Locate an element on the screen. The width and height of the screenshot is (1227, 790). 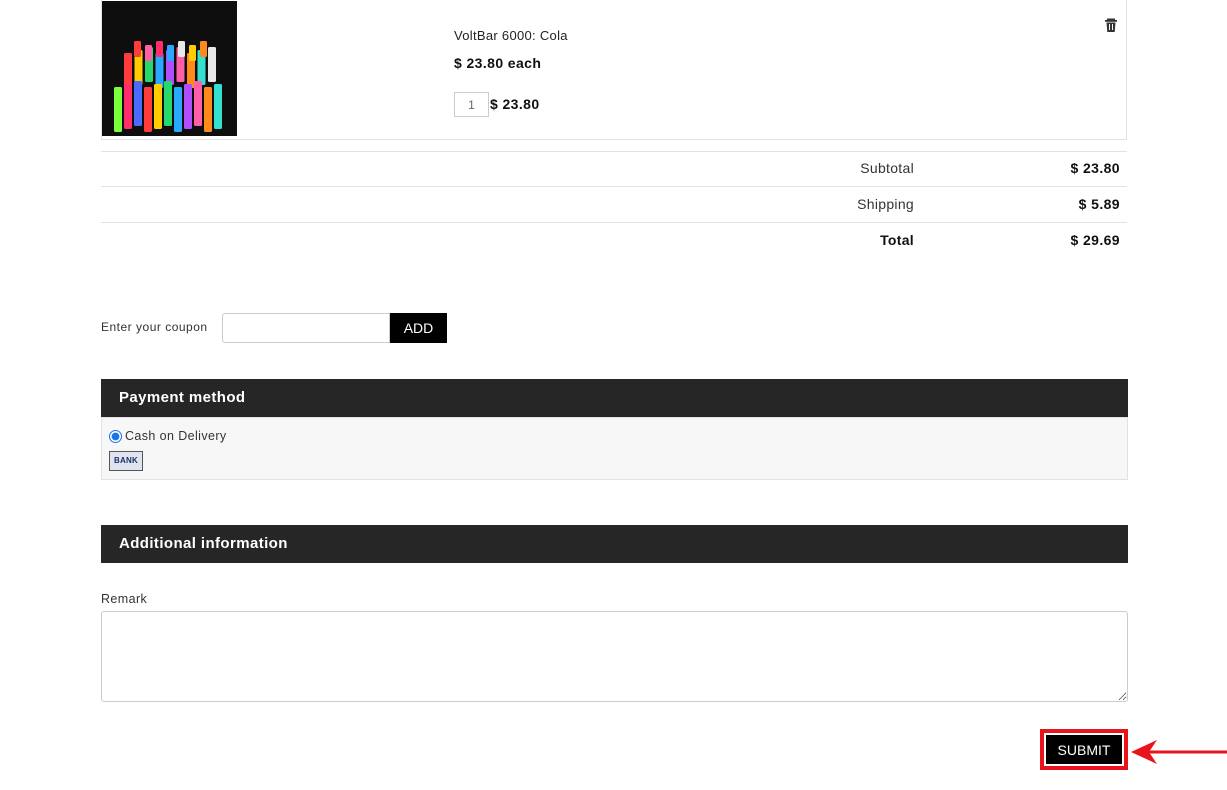
submit-button: SUBMIT is located at coordinates (1084, 749).